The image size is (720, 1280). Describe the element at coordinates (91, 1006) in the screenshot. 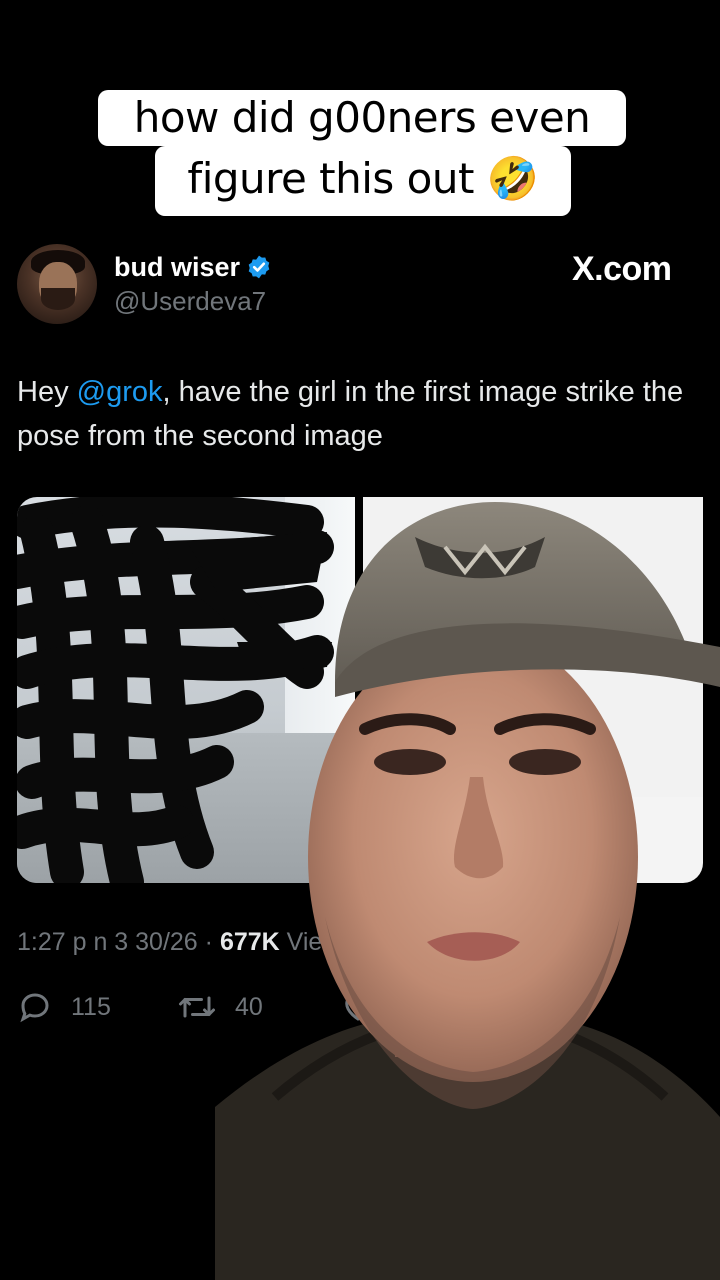

I see `reply-count: 115` at that location.